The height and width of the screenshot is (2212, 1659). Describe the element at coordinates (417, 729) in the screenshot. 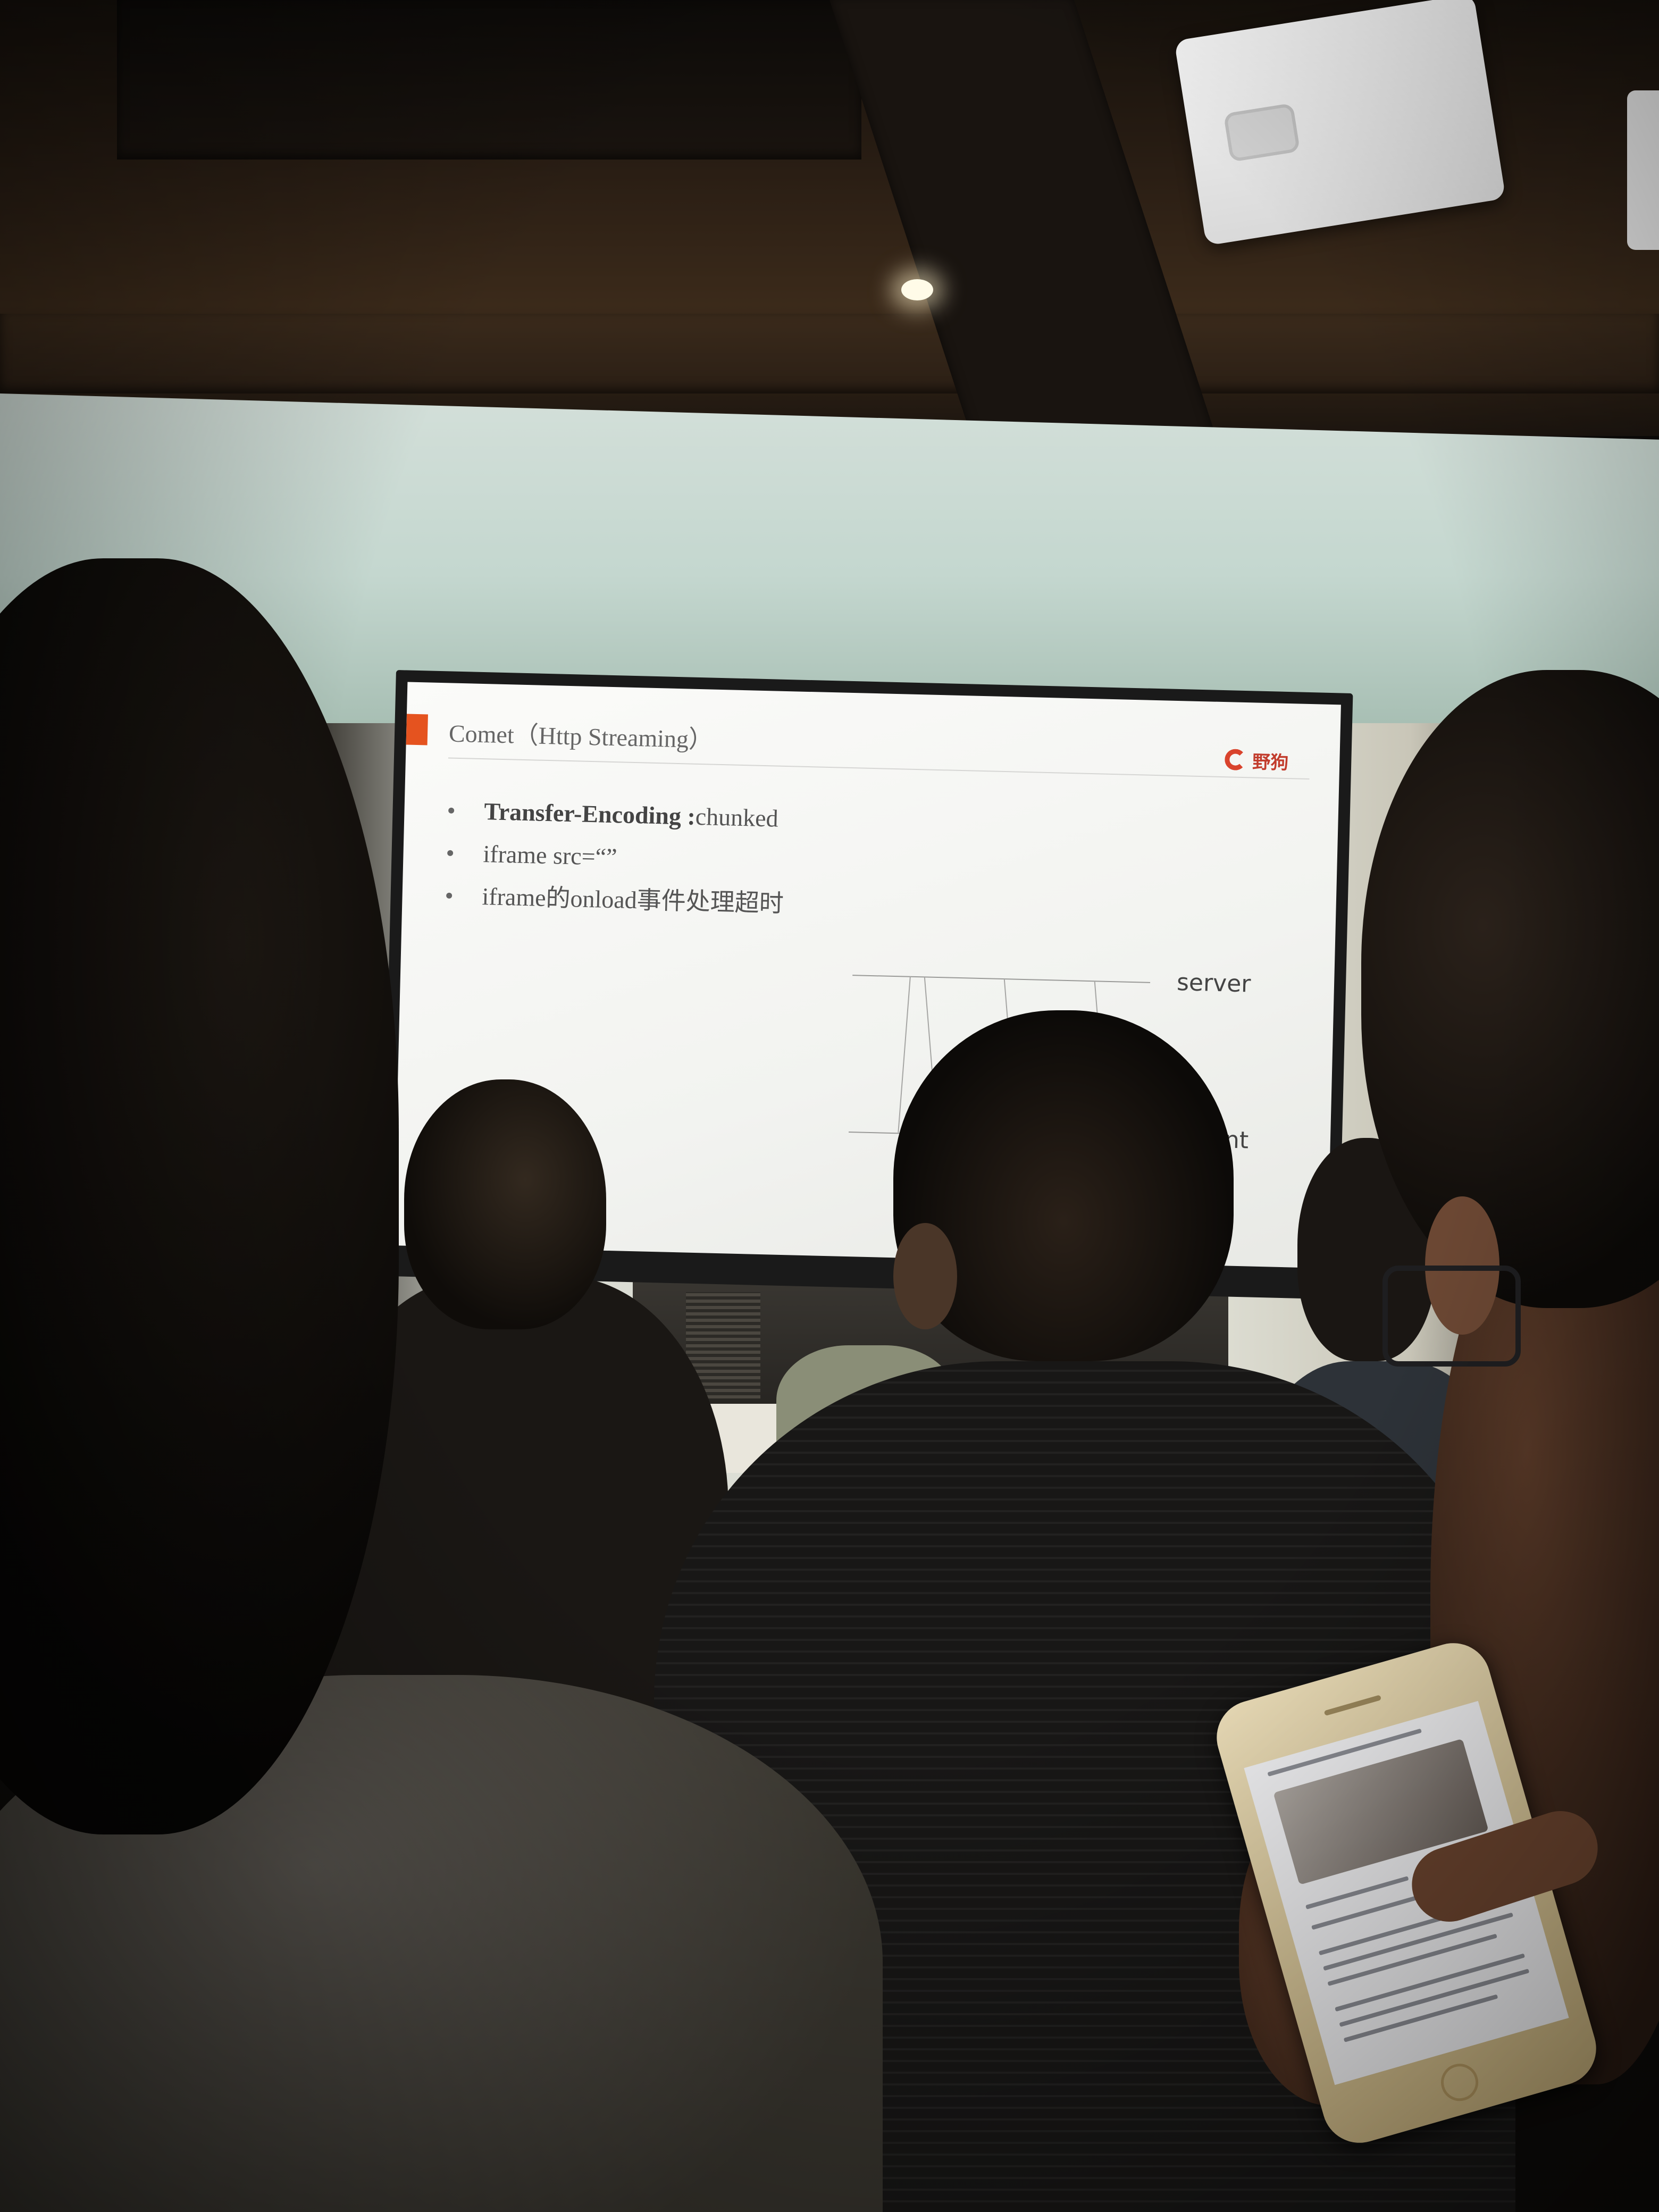

I see `slide-title-marker` at that location.